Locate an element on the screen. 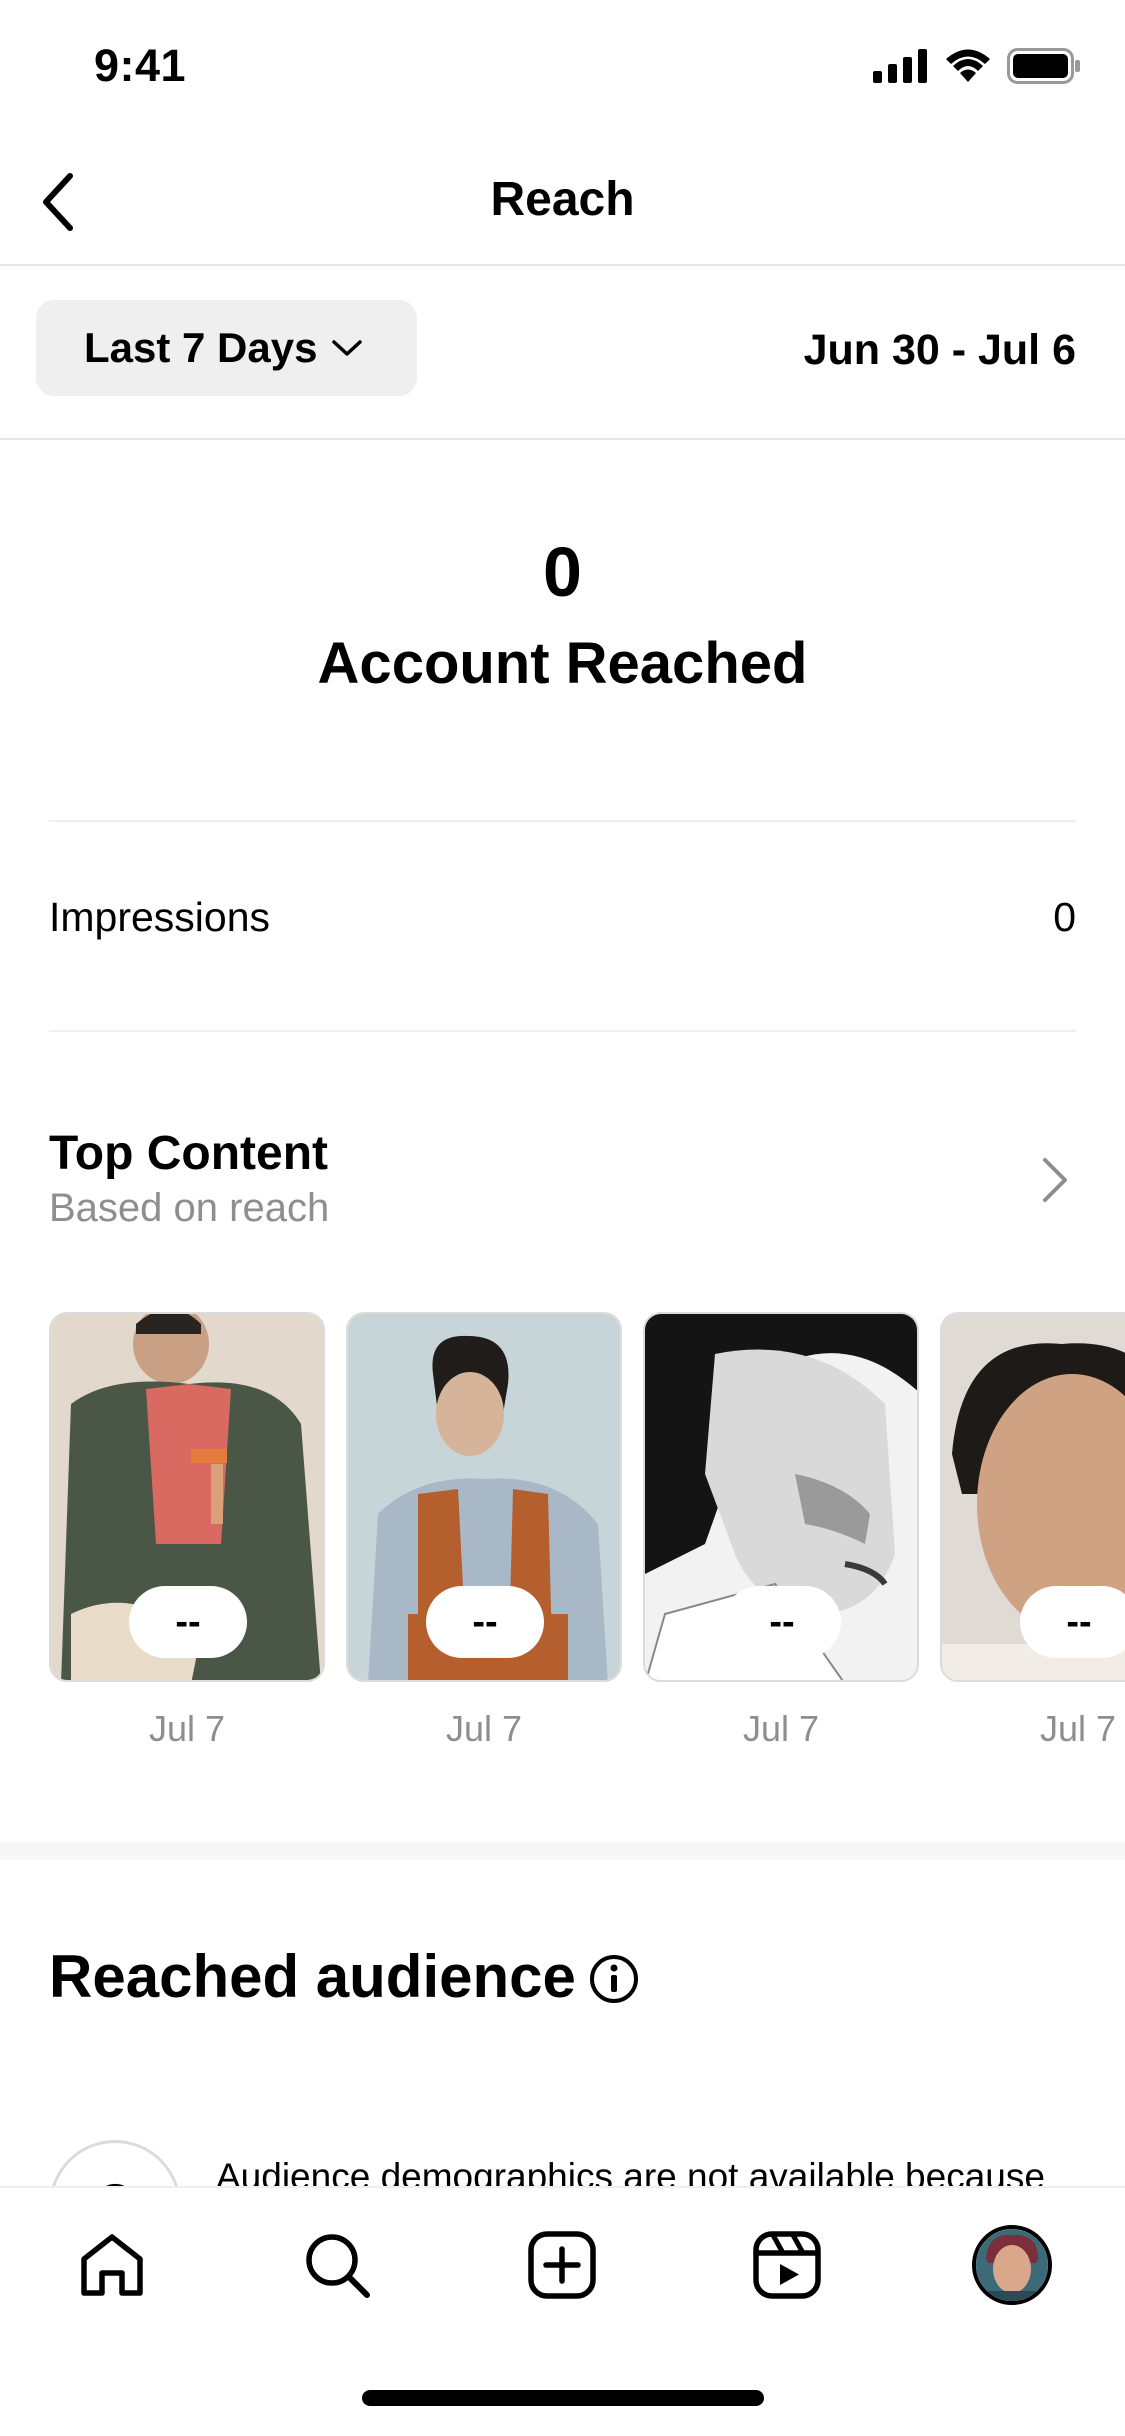 The image size is (1125, 2436). impressions-value: 0 is located at coordinates (1064, 917).